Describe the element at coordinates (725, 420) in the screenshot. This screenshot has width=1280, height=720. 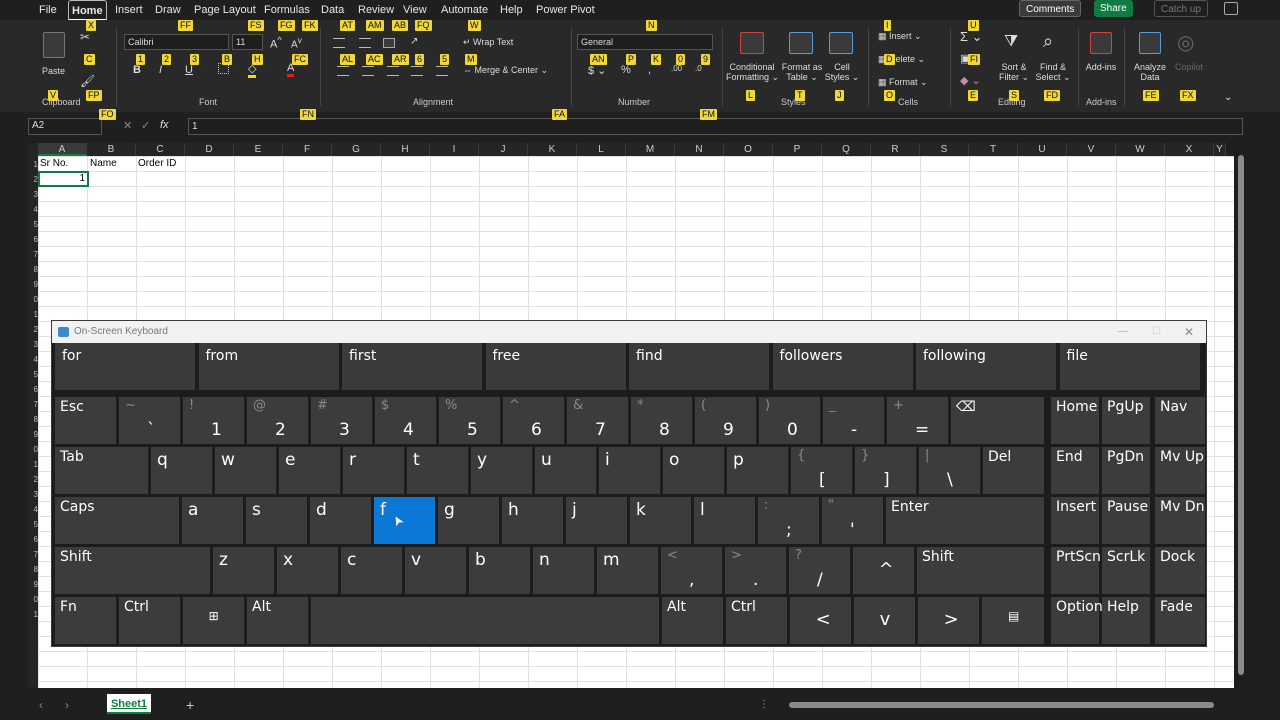
I see `key-9: (9` at that location.